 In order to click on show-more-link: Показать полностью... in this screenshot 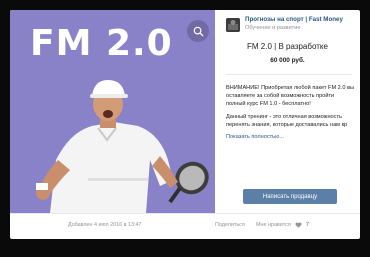, I will do `click(290, 137)`.